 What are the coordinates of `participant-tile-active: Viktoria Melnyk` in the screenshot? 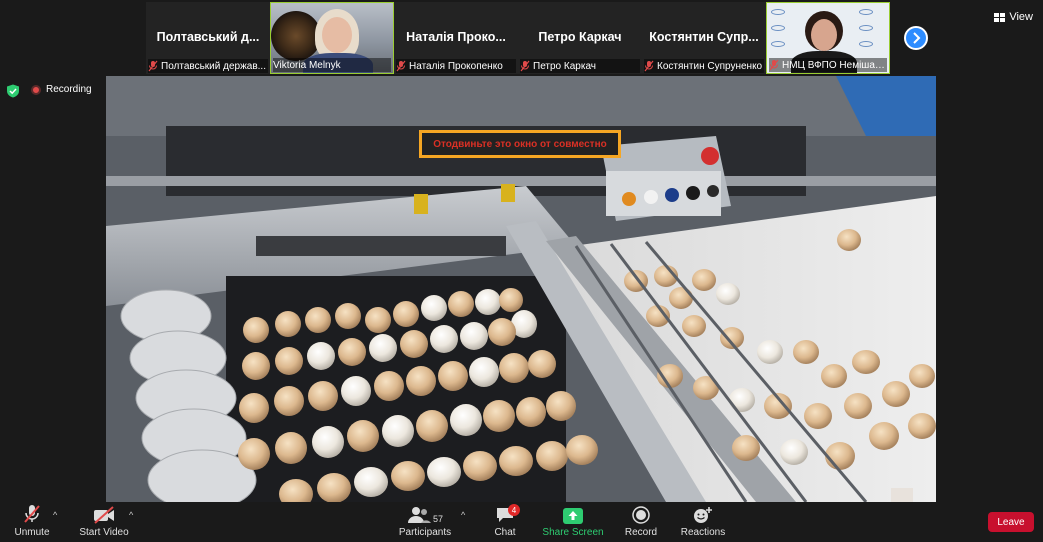 It's located at (332, 38).